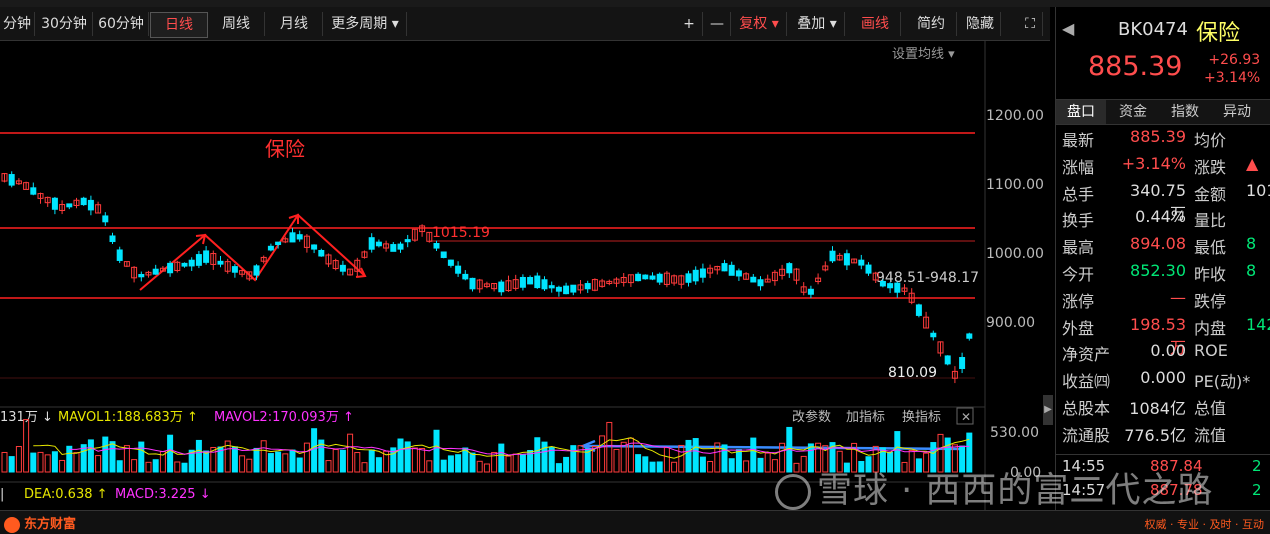 Image resolution: width=1270 pixels, height=534 pixels. What do you see at coordinates (817, 24) in the screenshot?
I see `overlay-dropdown: 叠加 ▾` at bounding box center [817, 24].